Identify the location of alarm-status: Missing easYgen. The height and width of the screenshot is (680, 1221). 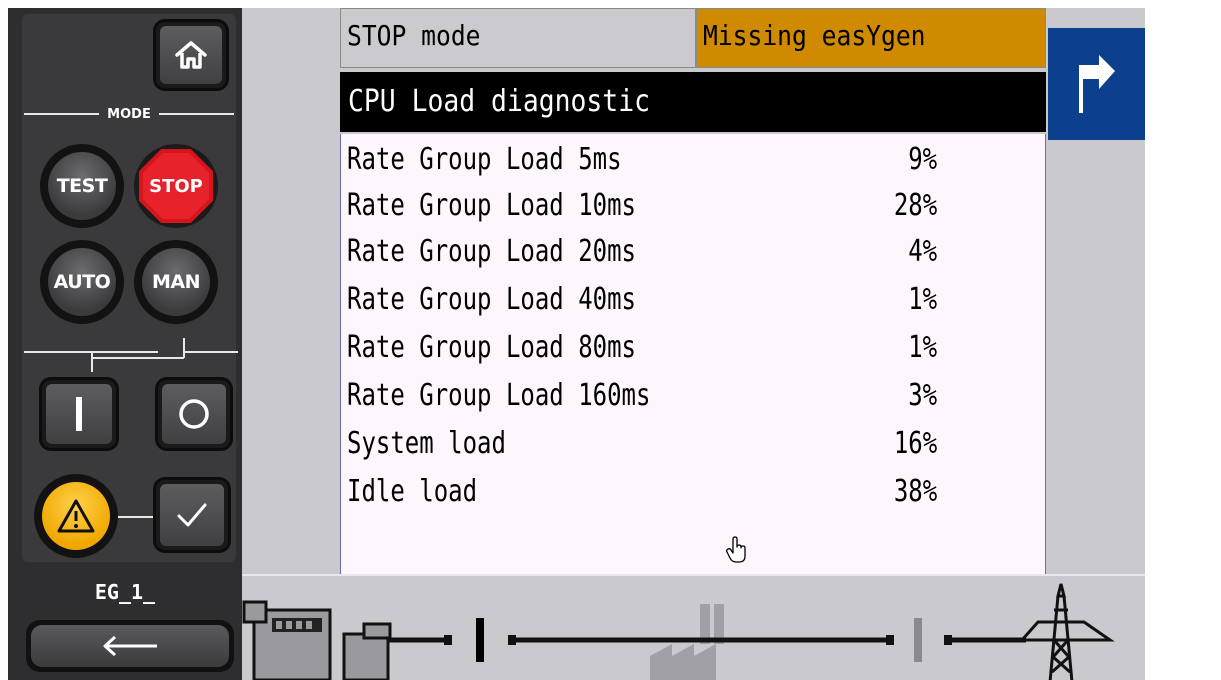
(871, 38).